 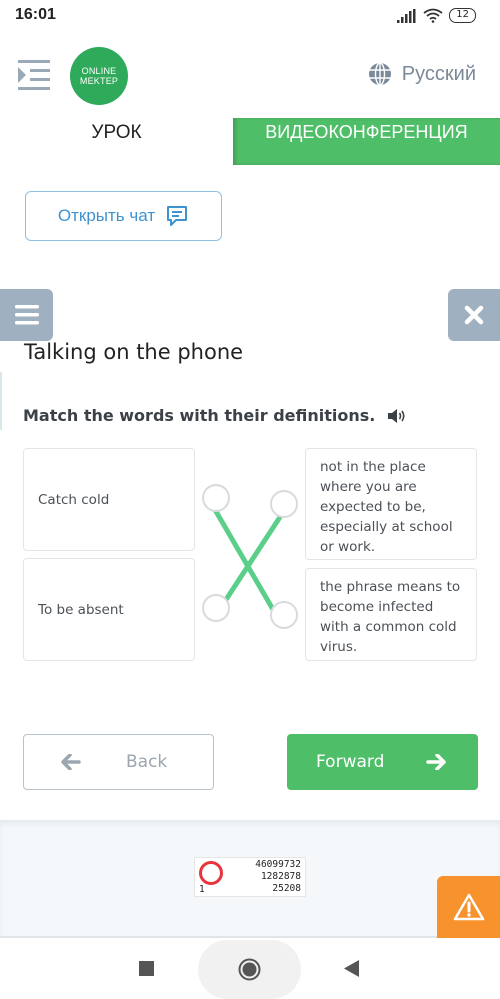 What do you see at coordinates (433, 15) in the screenshot?
I see `wifi-icon` at bounding box center [433, 15].